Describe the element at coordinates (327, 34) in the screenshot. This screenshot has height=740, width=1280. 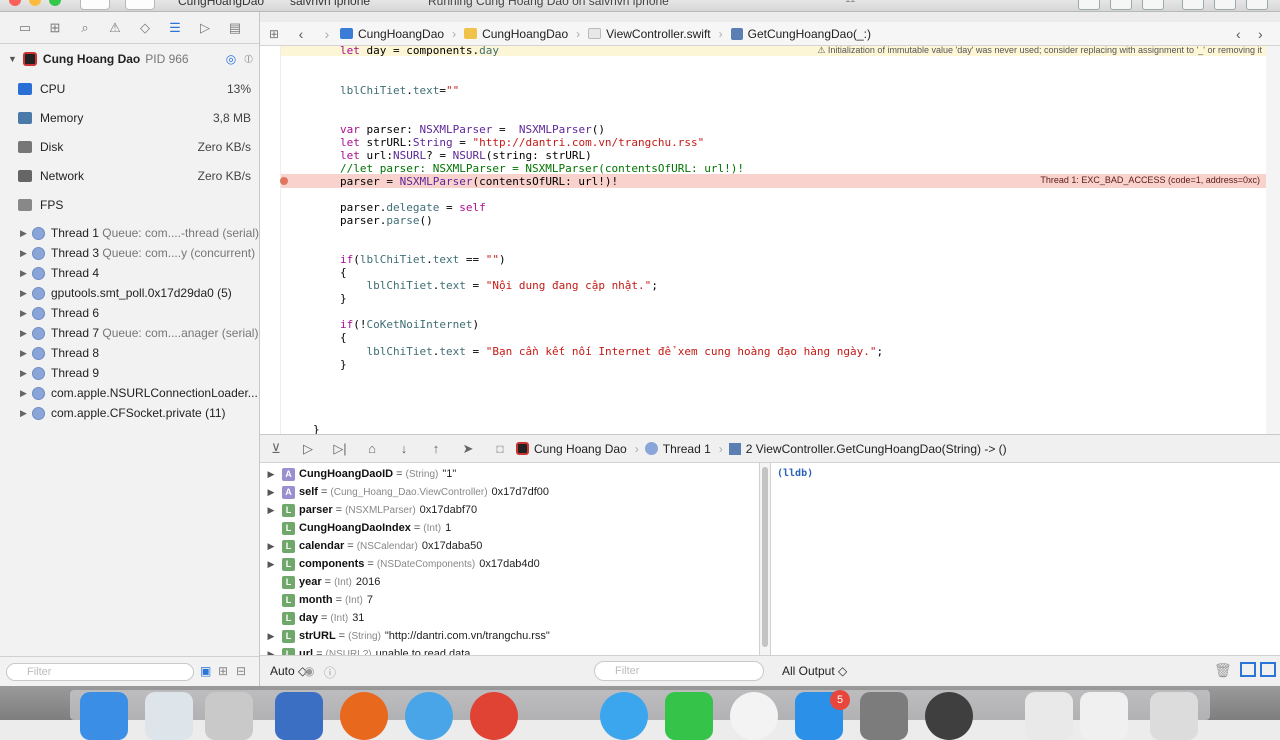
I see `forward-arrow-icon: ›` at that location.